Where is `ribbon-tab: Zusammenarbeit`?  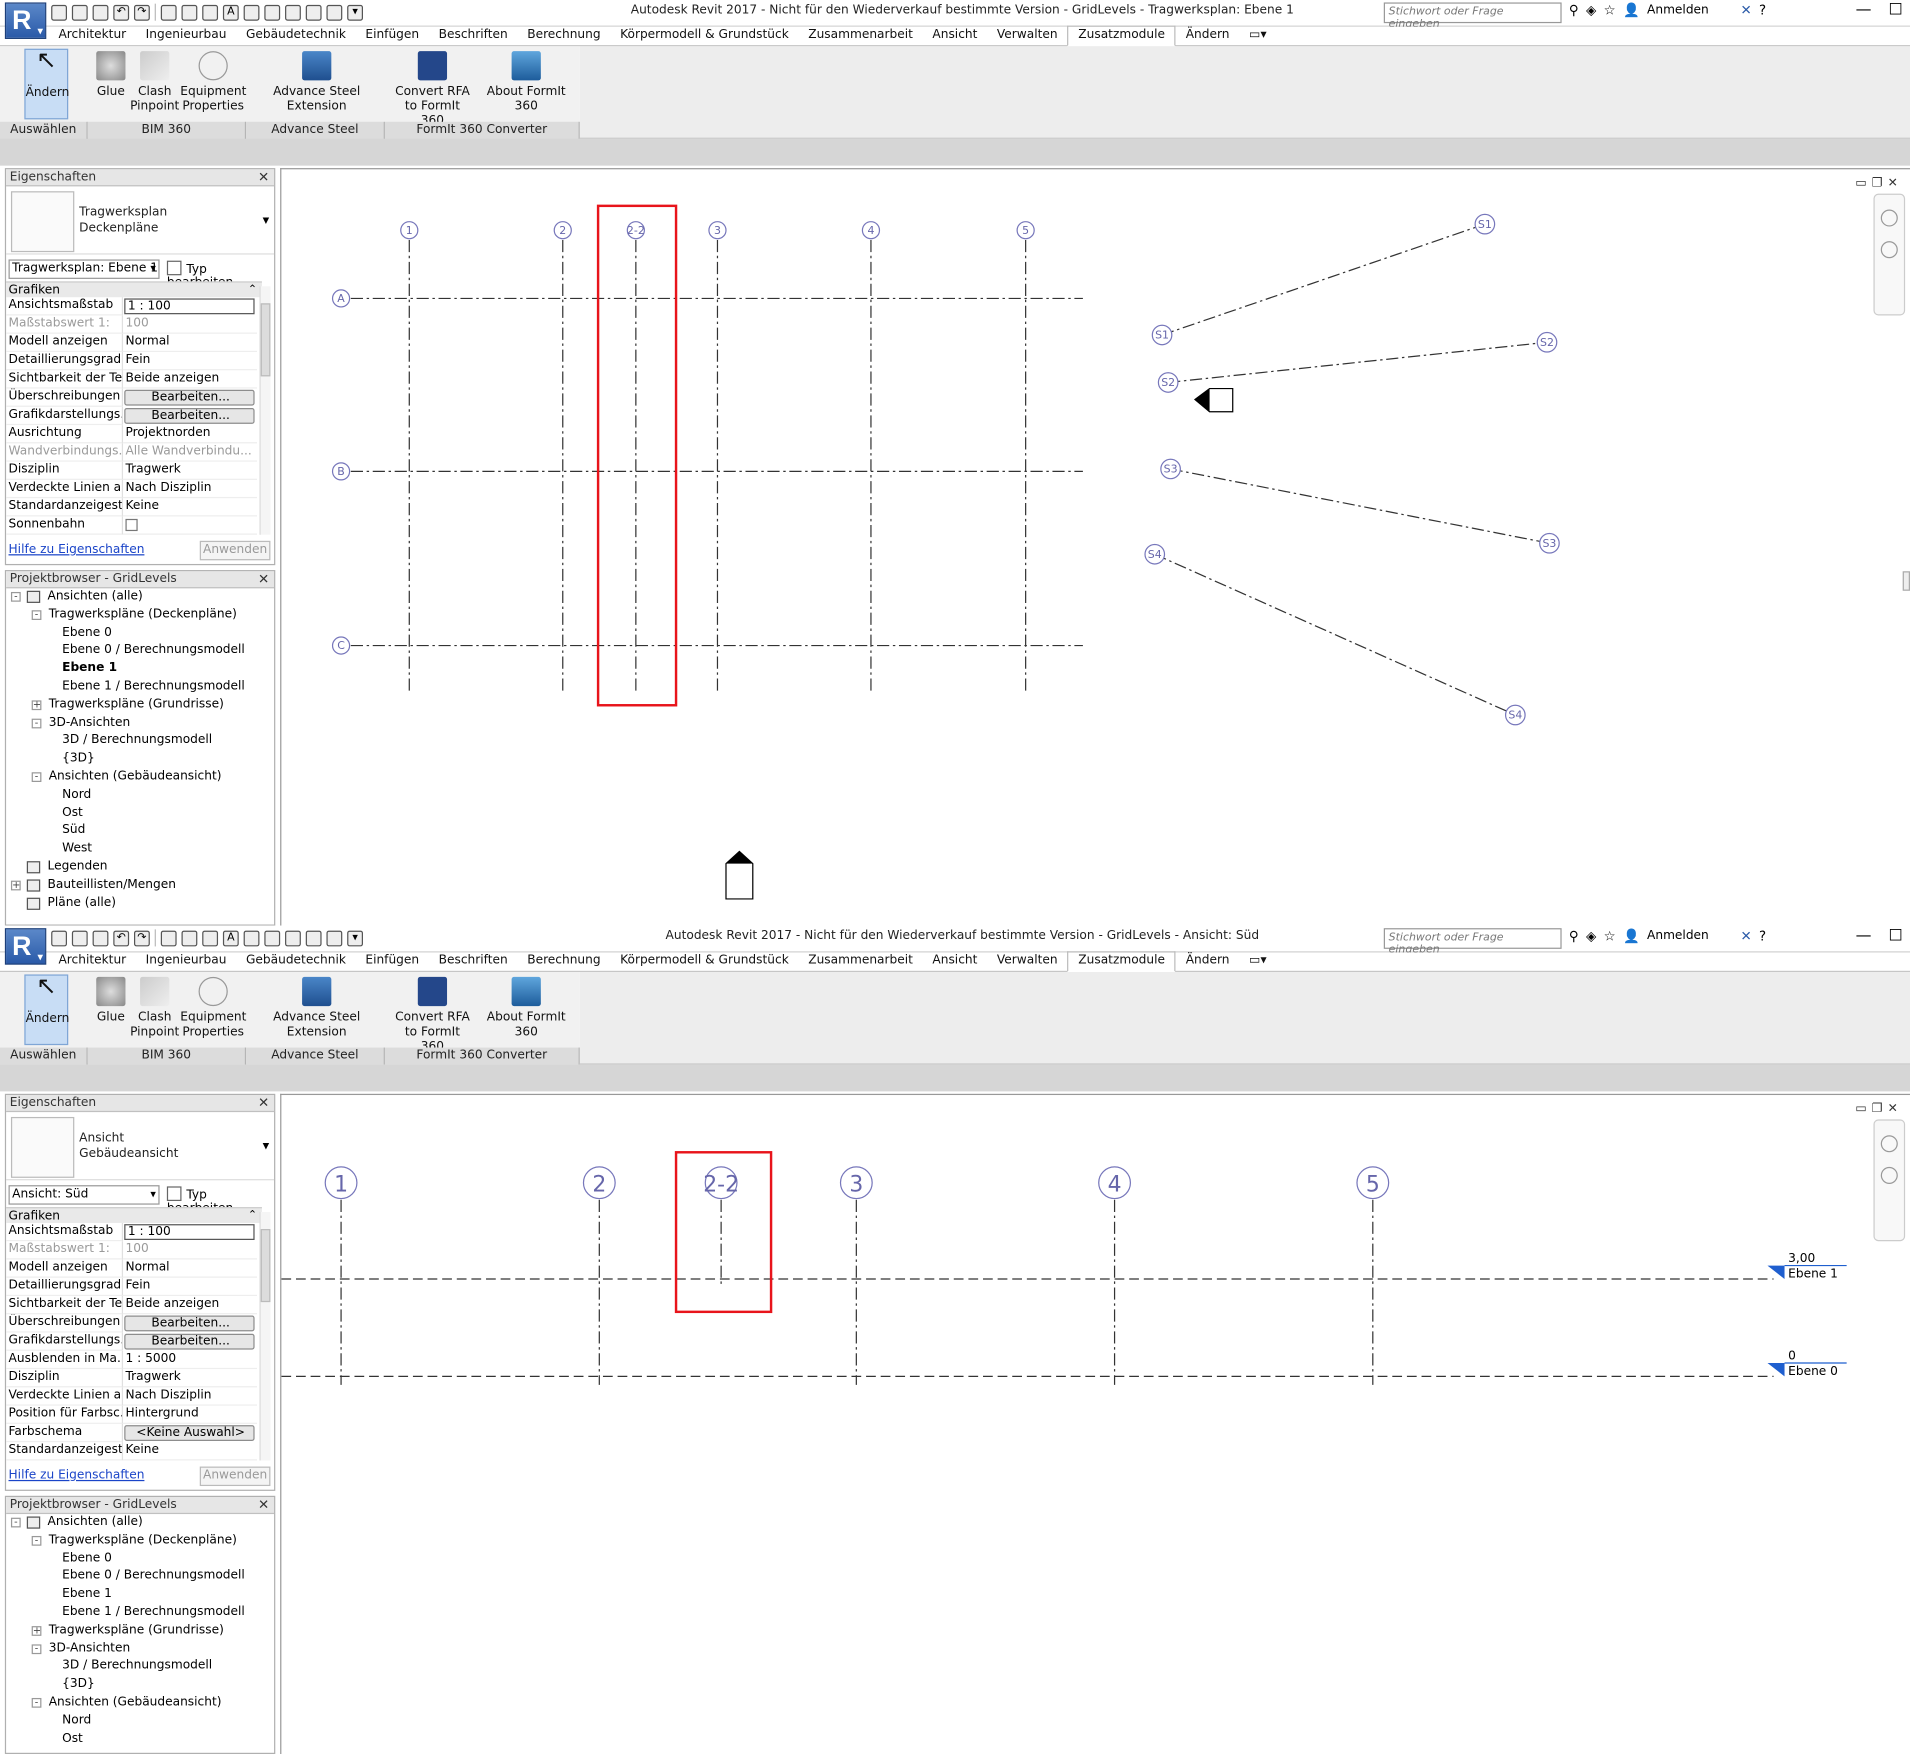 ribbon-tab: Zusammenarbeit is located at coordinates (860, 36).